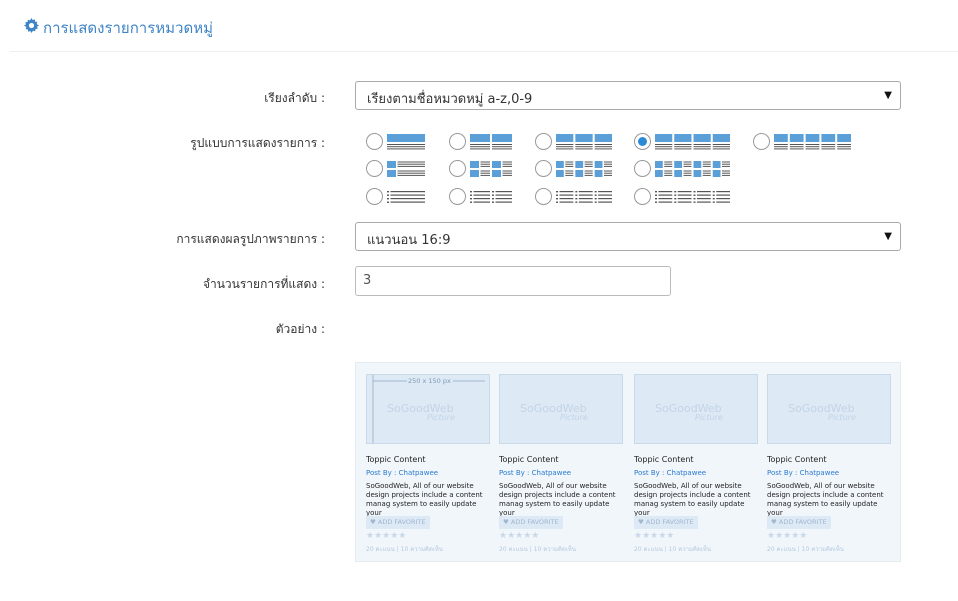 This screenshot has height=601, width=958. Describe the element at coordinates (484, 26) in the screenshot. I see `section-header: การแสดงรายการหมวดหมู่` at that location.